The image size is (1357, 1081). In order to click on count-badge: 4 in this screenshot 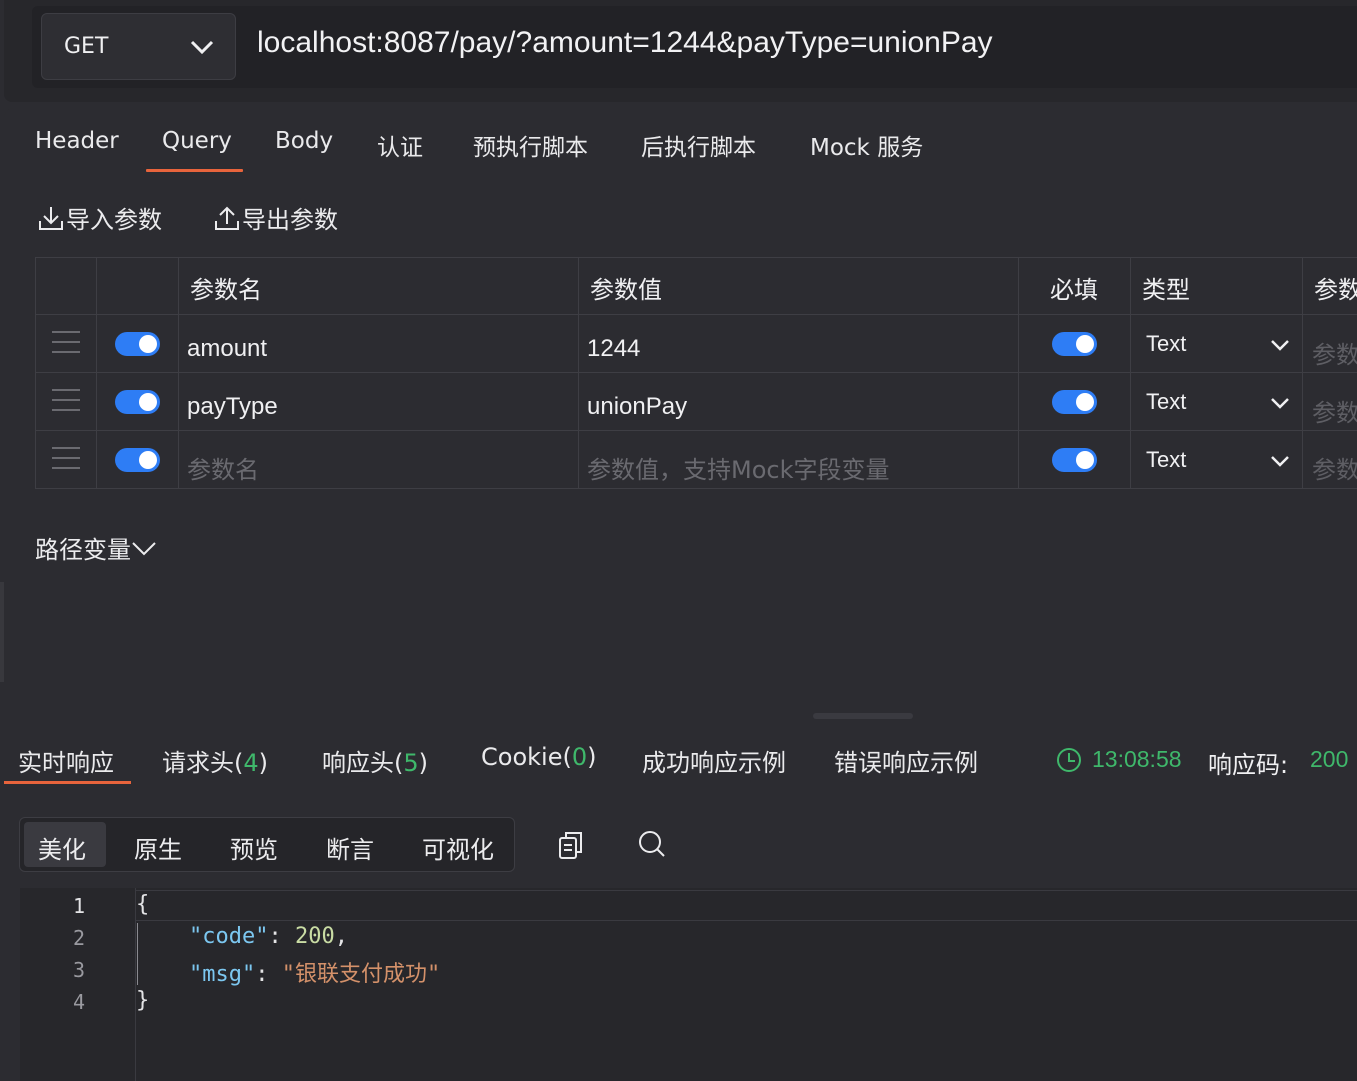, I will do `click(251, 763)`.